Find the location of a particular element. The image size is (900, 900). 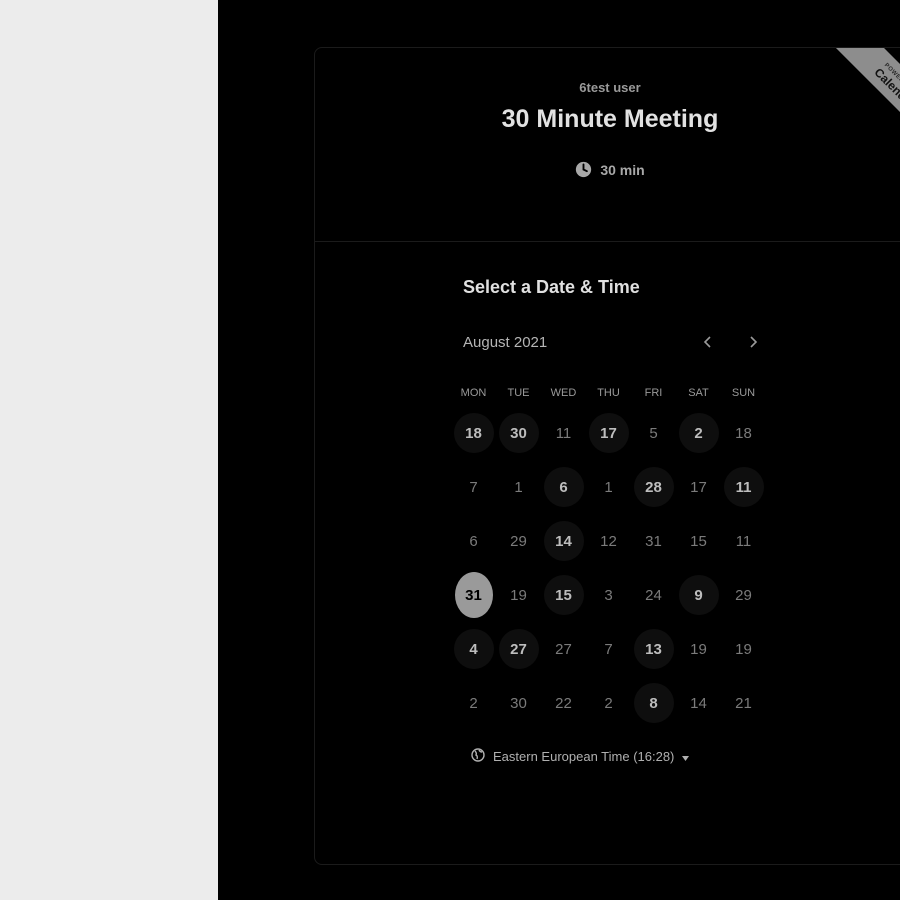

calendar-day: 22 is located at coordinates (563, 703).